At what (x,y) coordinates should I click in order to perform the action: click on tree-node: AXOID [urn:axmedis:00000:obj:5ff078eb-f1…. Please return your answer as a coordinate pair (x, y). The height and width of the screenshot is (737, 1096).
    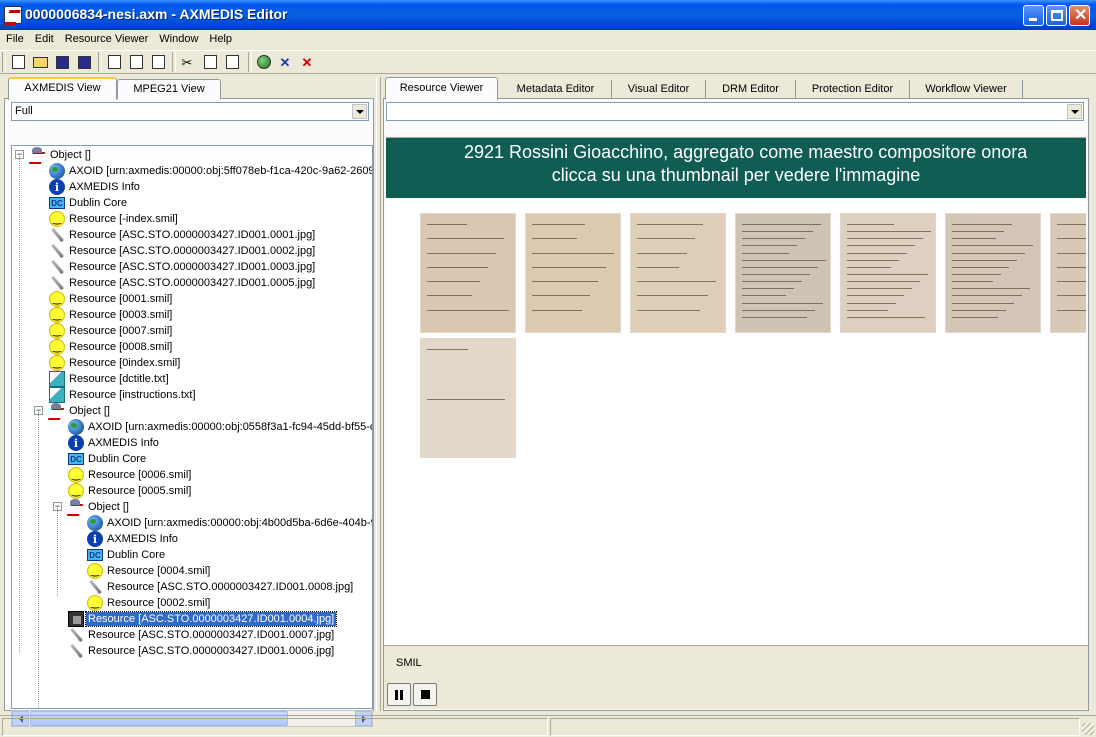
    Looking at the image, I should click on (210, 171).